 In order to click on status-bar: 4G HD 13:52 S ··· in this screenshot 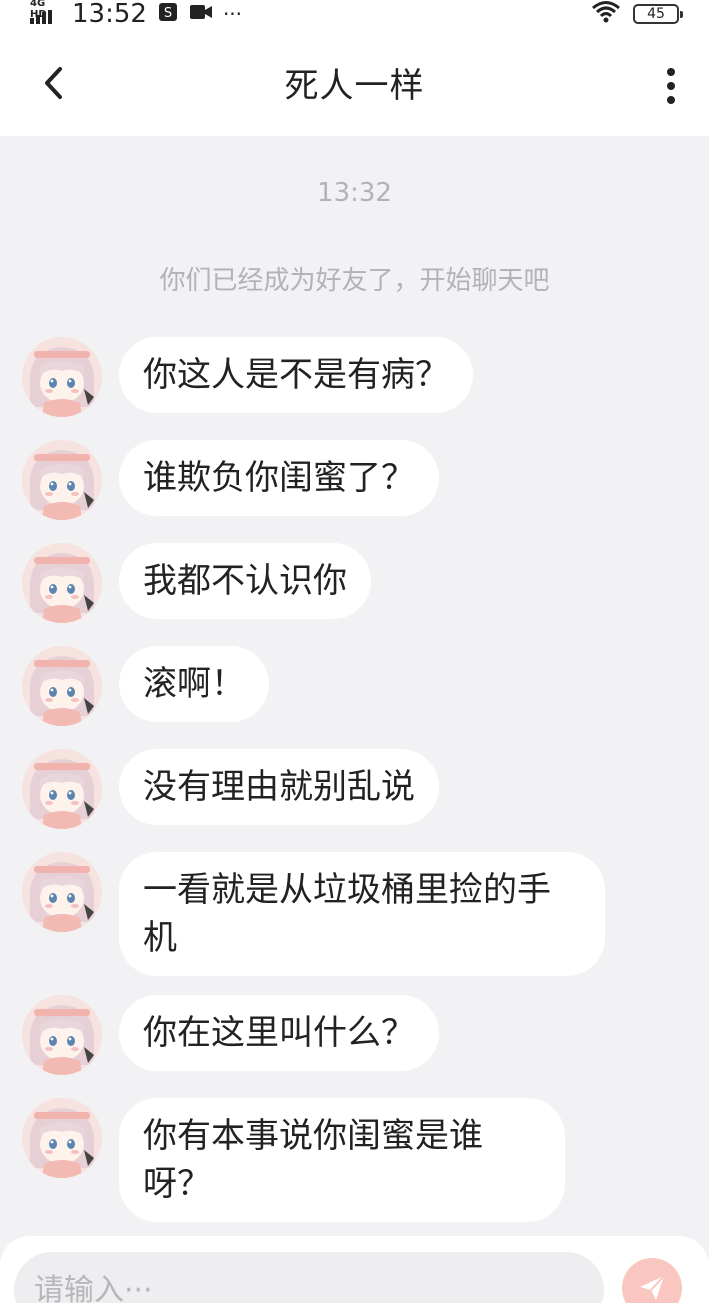, I will do `click(354, 15)`.